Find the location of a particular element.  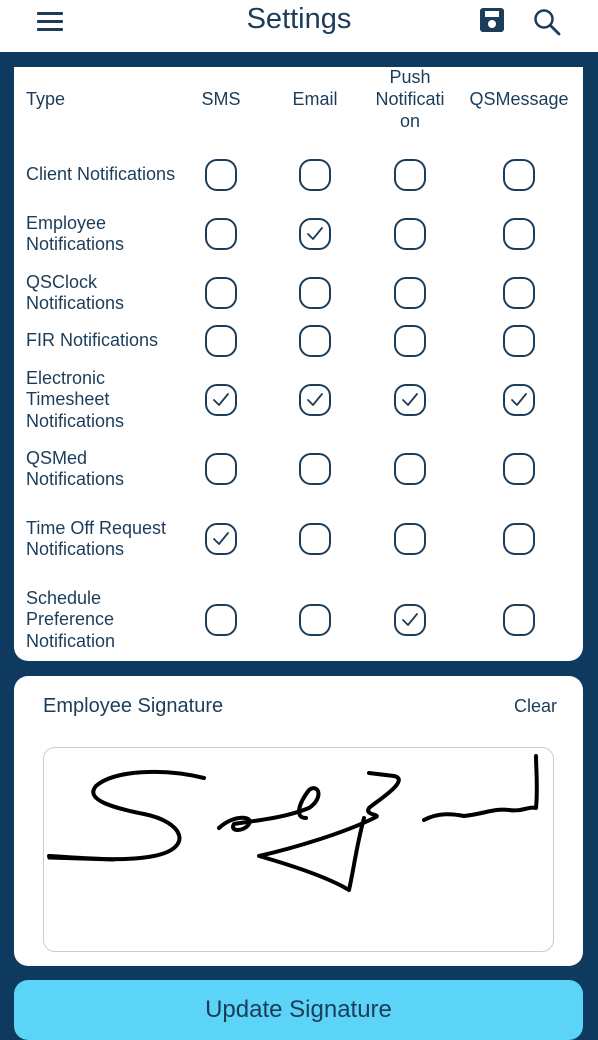

row-label: Employee Notifications is located at coordinates (75, 233).